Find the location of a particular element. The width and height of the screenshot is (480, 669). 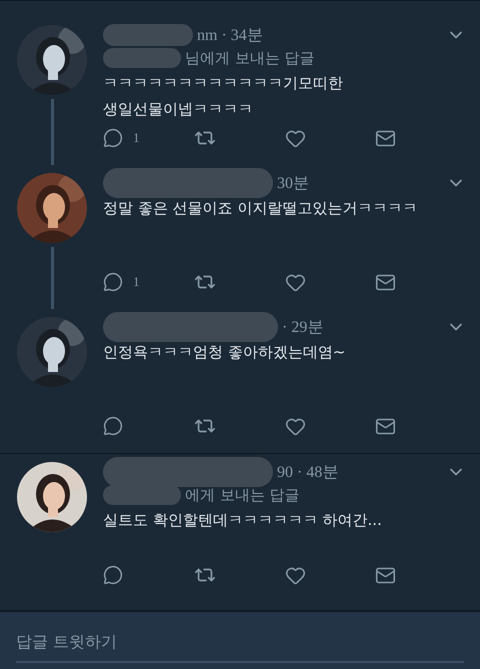

tweet-text: ㅋㅋㅋㅋㅋㅋㅋㅋㅋㅋㅋㅋ기모띠한 생일선물이넵ㅋㅋㅋㅋ is located at coordinates (223, 96).